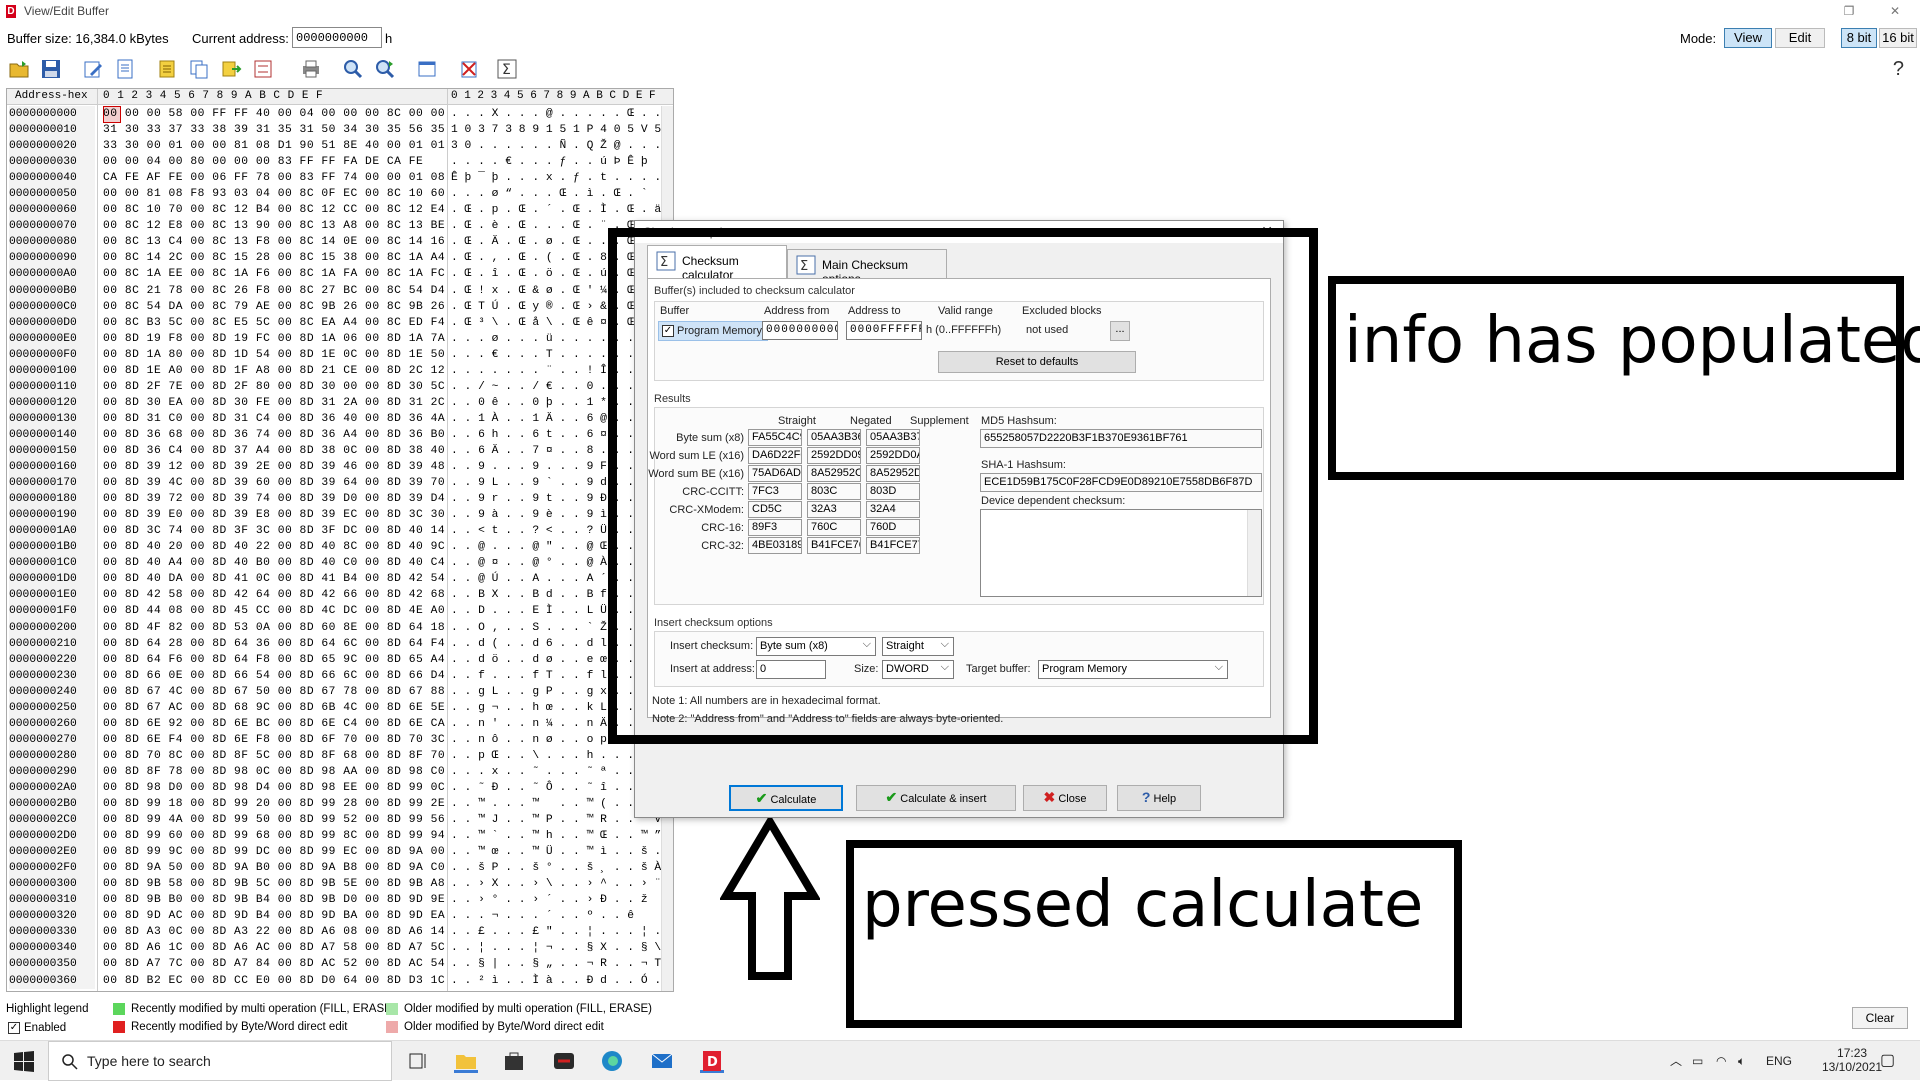  Describe the element at coordinates (125, 69) in the screenshot. I see `document-icon` at that location.